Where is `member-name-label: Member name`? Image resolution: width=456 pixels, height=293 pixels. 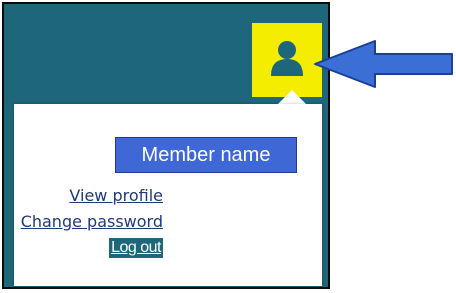 member-name-label: Member name is located at coordinates (206, 155).